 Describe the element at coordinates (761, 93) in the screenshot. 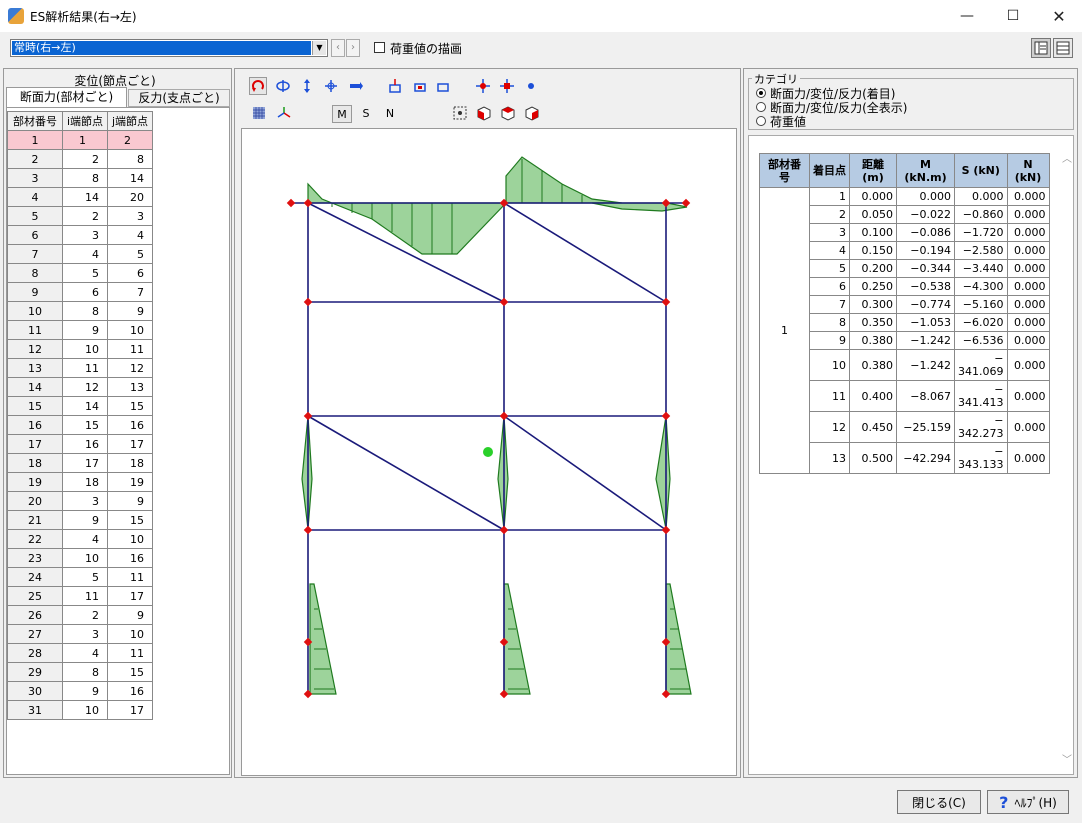

I see `radio-focus` at that location.